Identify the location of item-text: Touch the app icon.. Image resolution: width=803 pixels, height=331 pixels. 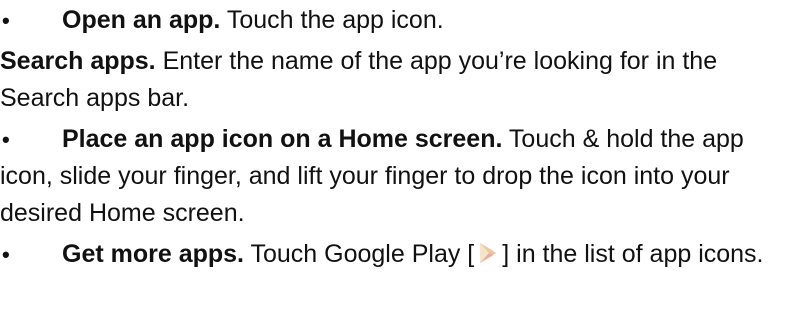
(332, 20).